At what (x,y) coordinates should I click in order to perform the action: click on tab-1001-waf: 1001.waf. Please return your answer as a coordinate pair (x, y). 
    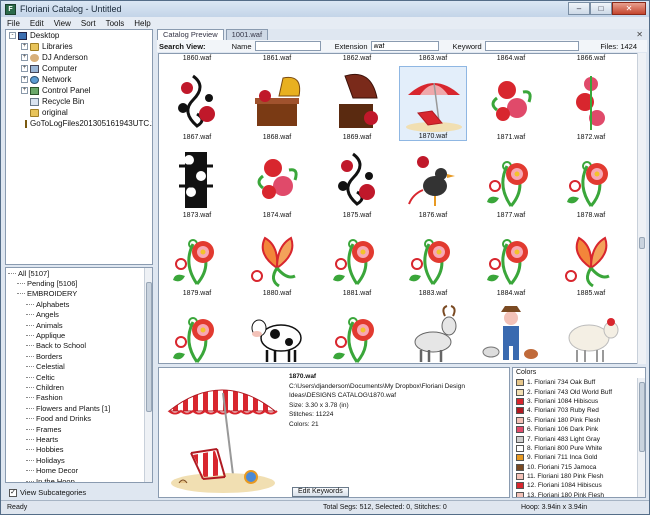
    Looking at the image, I should click on (247, 34).